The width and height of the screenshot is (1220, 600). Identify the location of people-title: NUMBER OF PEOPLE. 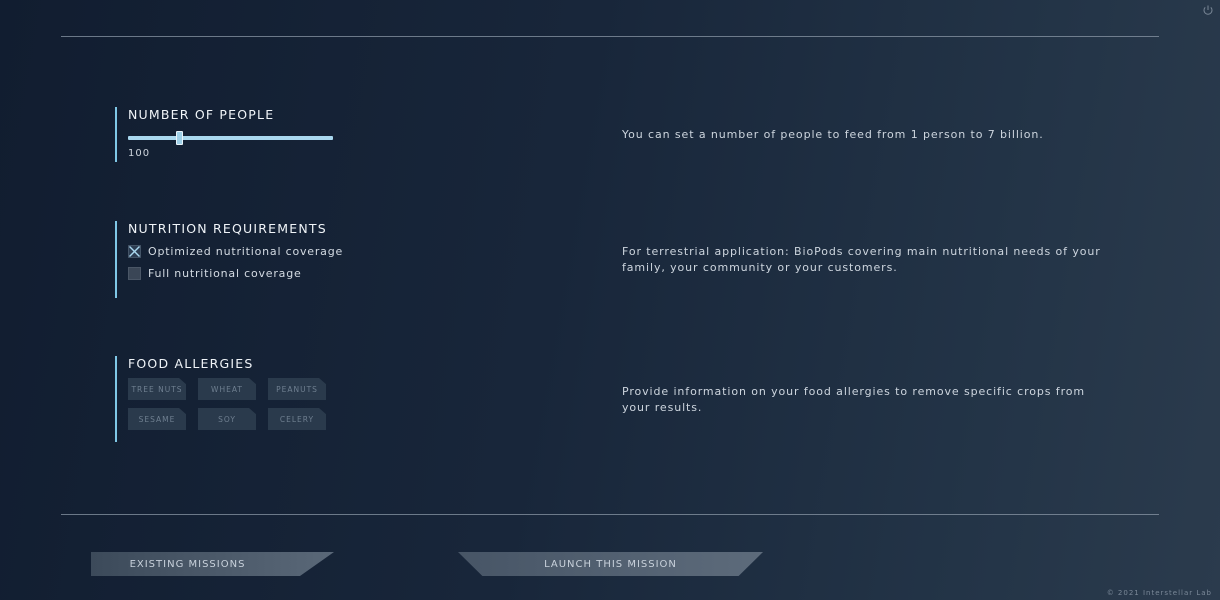
(201, 114).